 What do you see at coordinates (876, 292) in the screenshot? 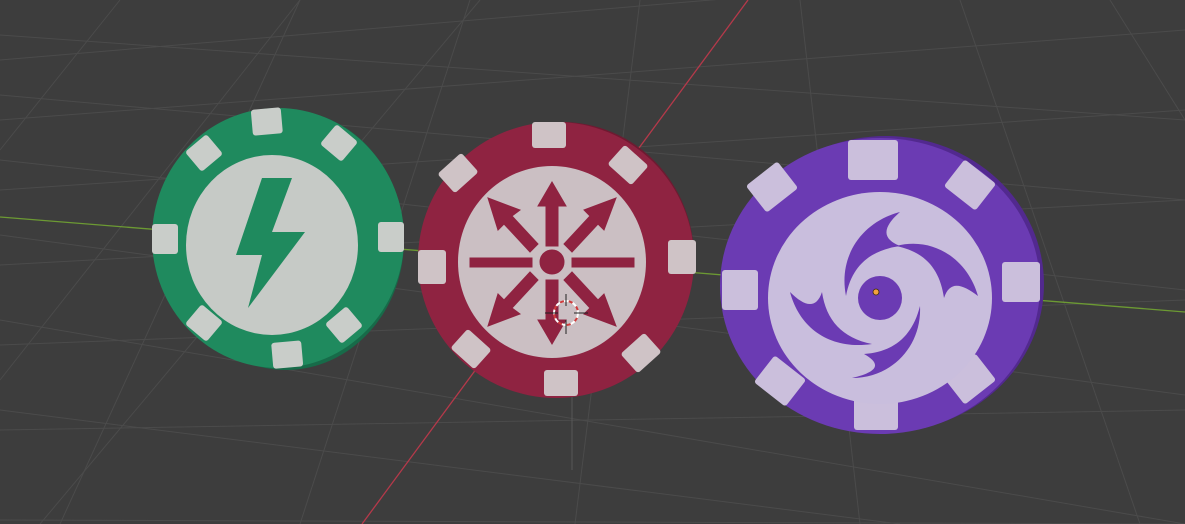
I see `object-origin-icon` at bounding box center [876, 292].